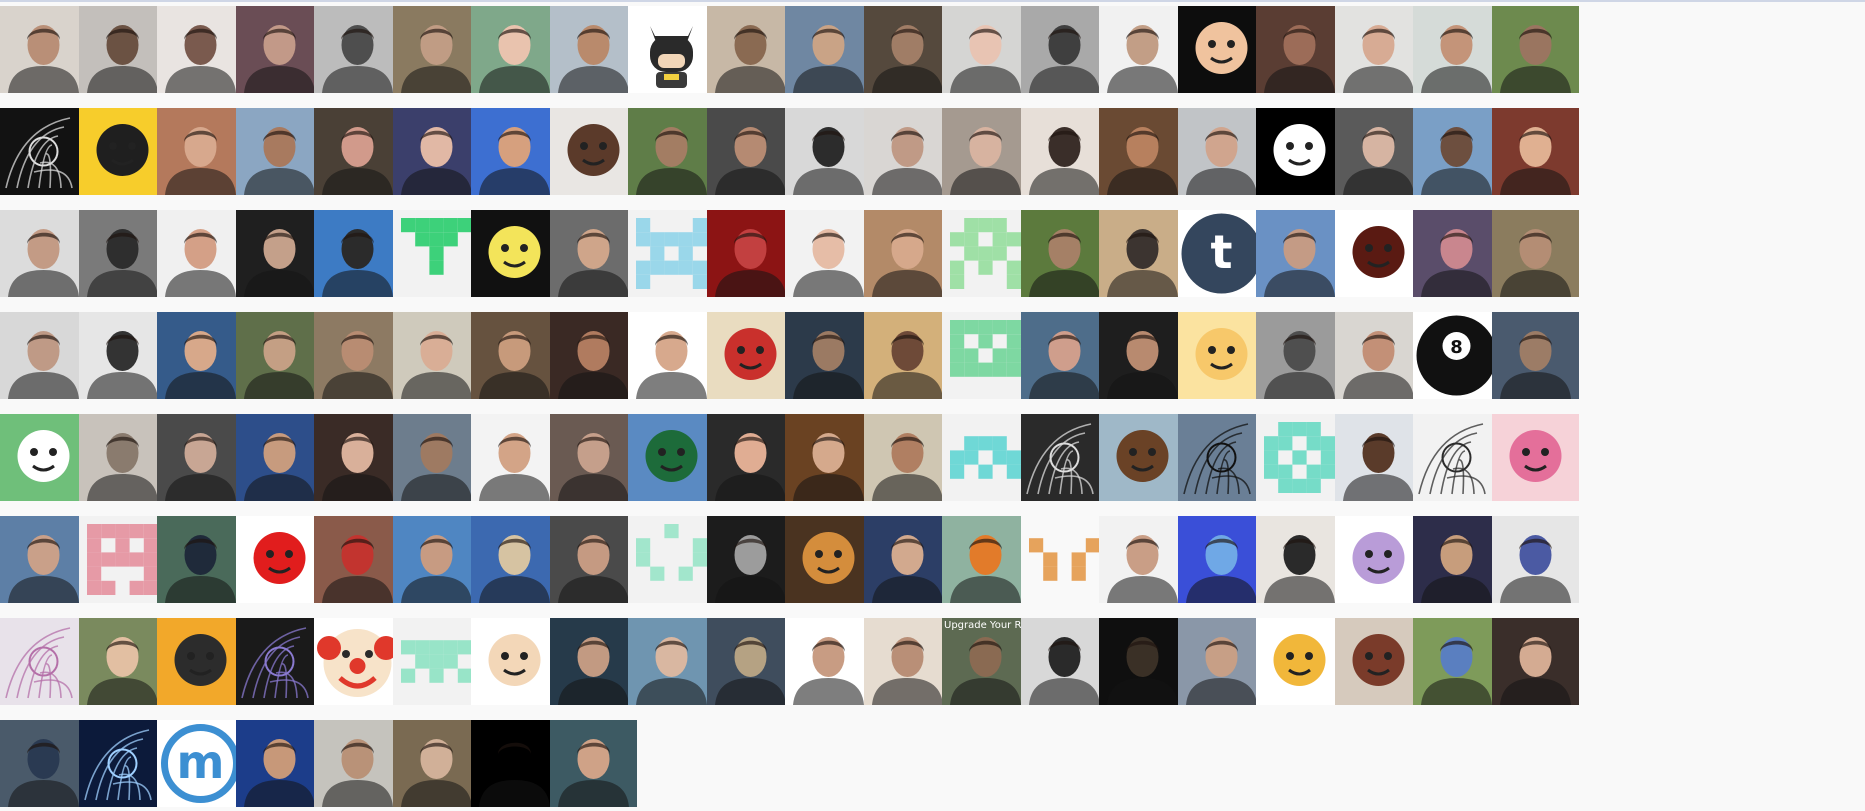 Image resolution: width=1865 pixels, height=811 pixels. What do you see at coordinates (200, 763) in the screenshot?
I see `logo-avatar: m` at bounding box center [200, 763].